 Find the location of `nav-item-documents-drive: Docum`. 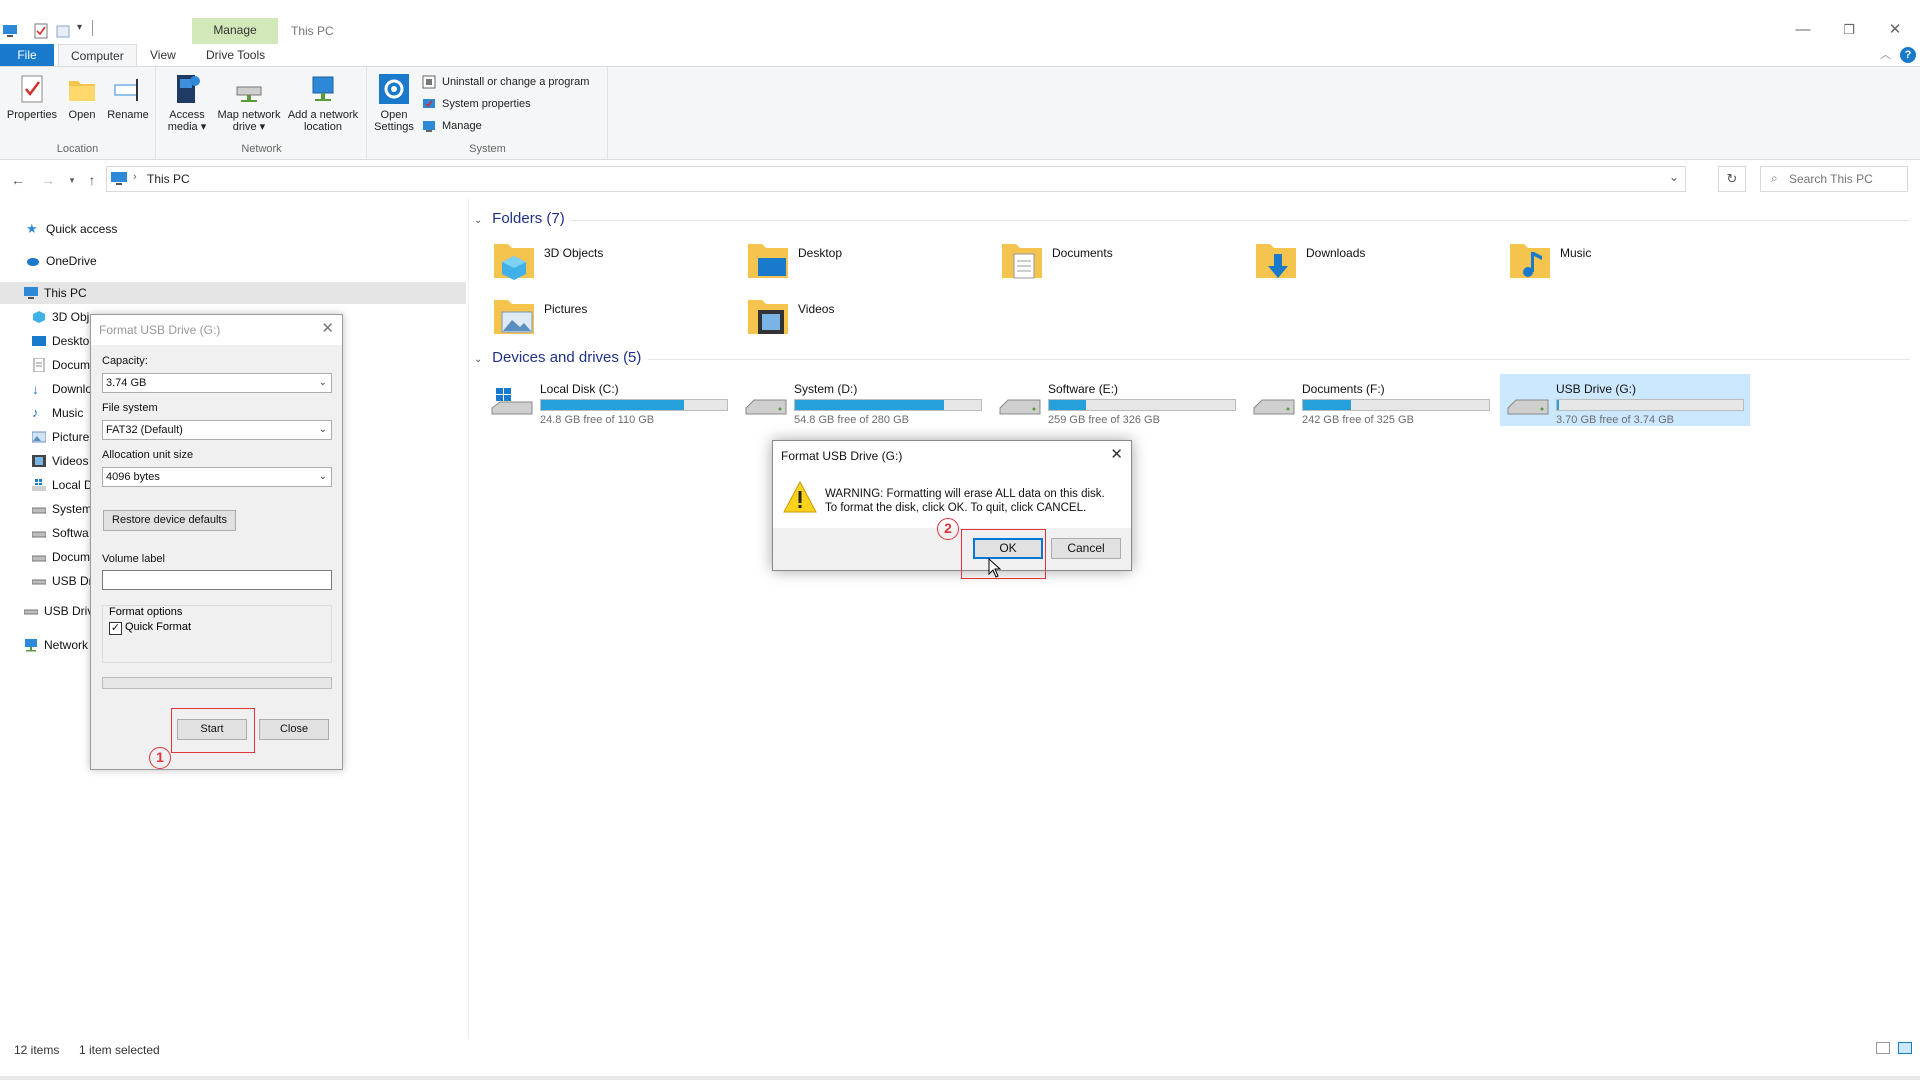

nav-item-documents-drive: Docum is located at coordinates (61, 557).